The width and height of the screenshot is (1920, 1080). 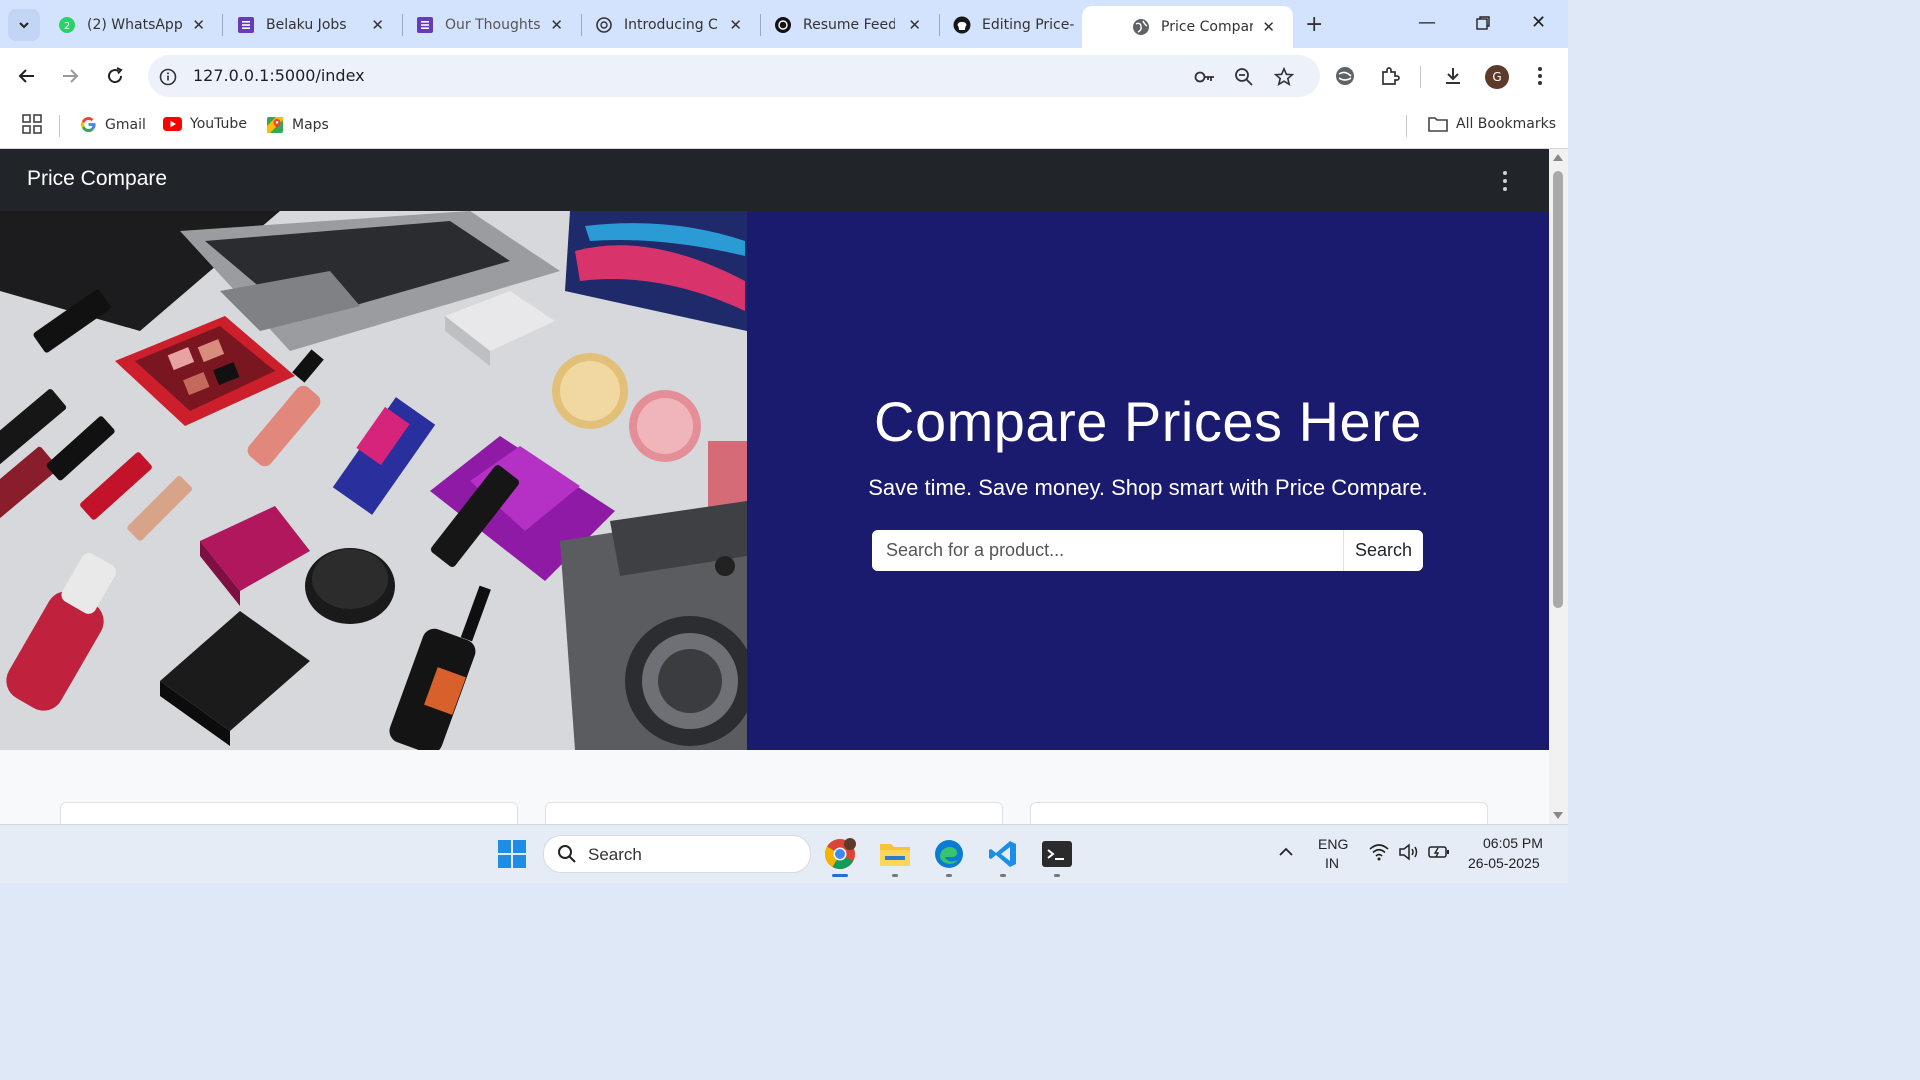 I want to click on extension-icon, so click(x=1345, y=76).